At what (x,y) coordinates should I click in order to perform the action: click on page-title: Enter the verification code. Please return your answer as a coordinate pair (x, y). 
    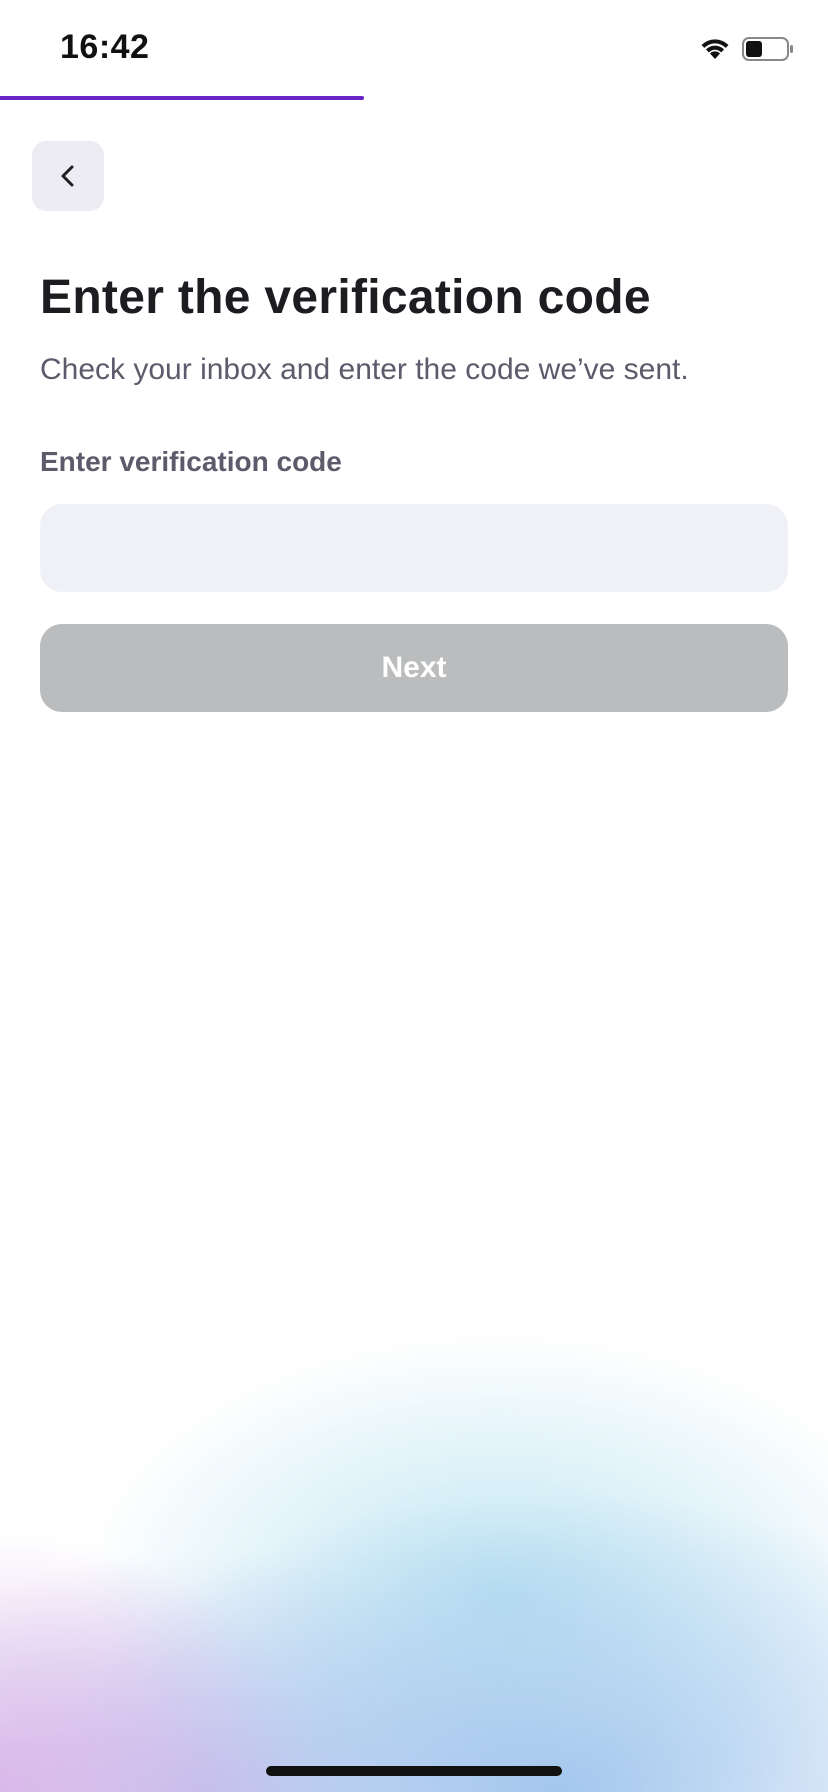
    Looking at the image, I should click on (345, 297).